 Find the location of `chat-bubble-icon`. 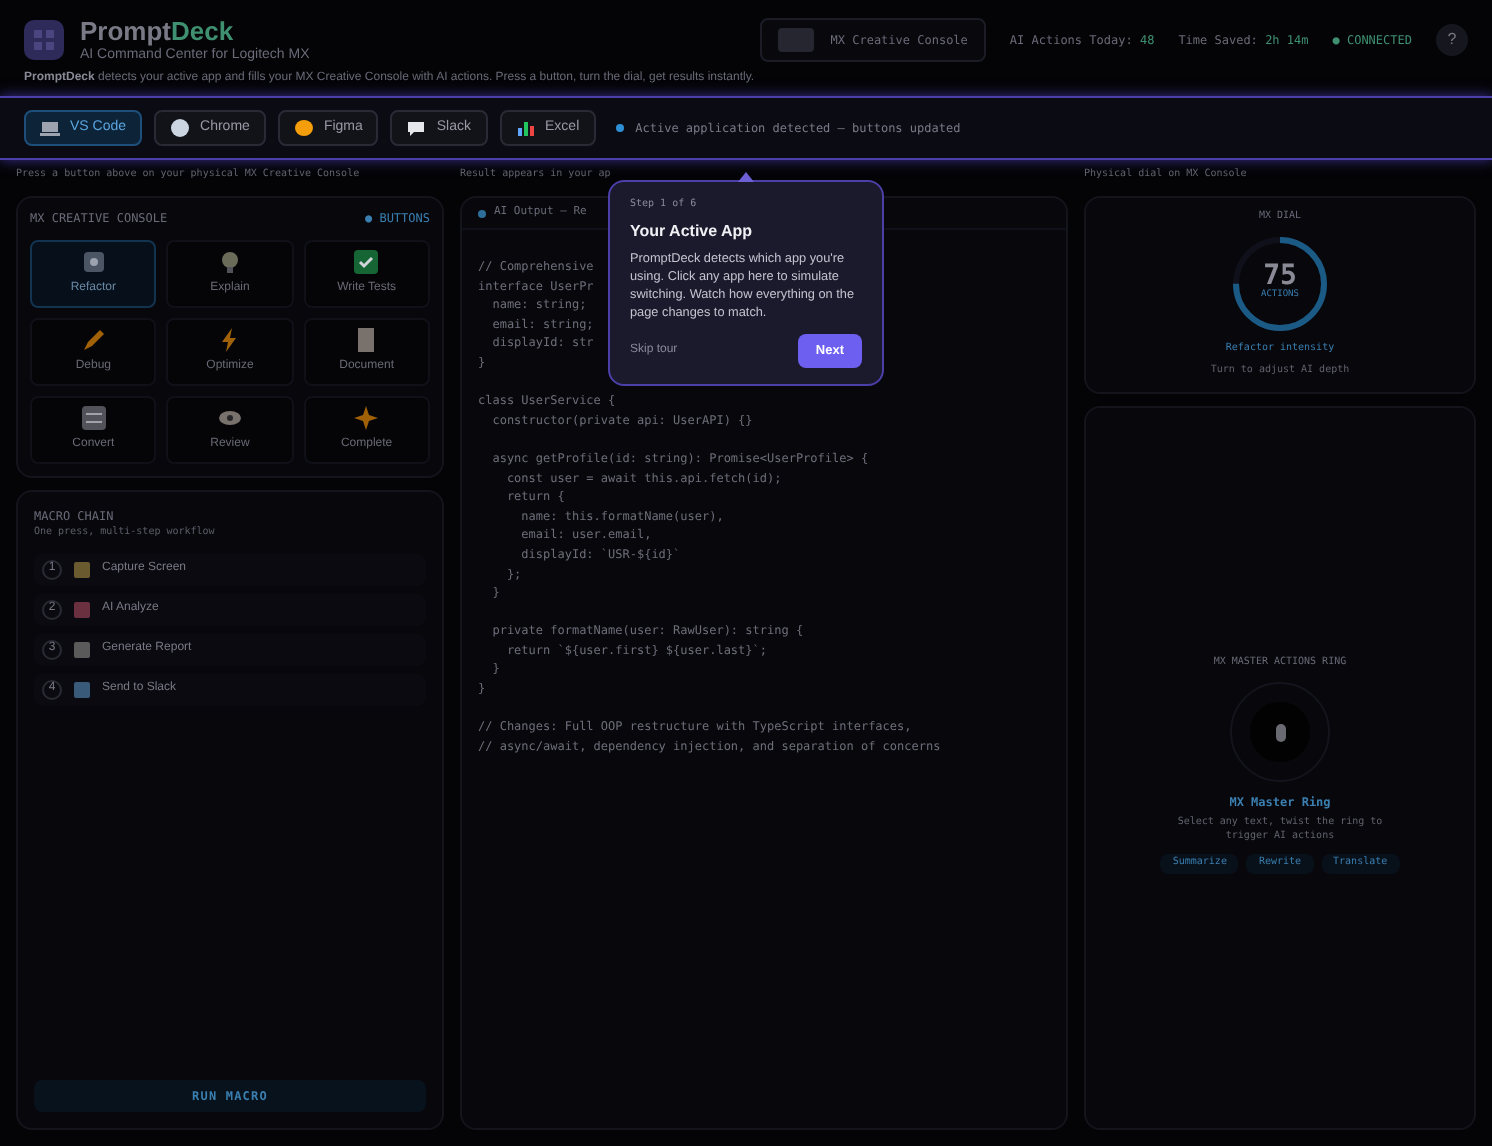

chat-bubble-icon is located at coordinates (416, 128).